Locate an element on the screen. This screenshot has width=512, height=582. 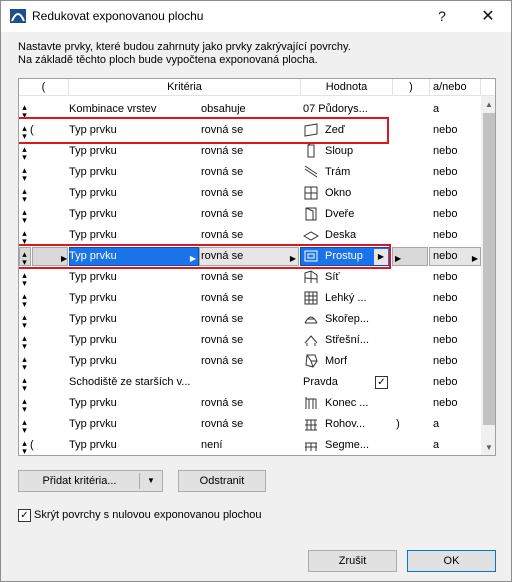
header-open-paren: ( is located at coordinates (44, 87).